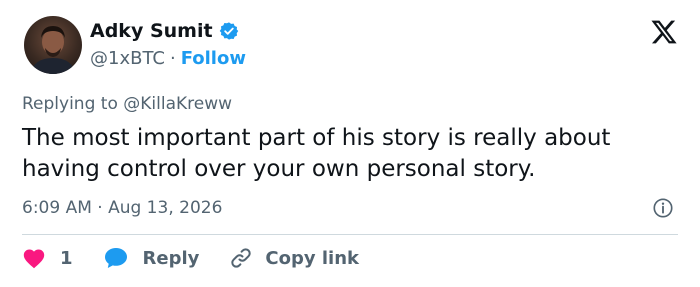  What do you see at coordinates (127, 58) in the screenshot?
I see `author-handle: @1xBTC` at bounding box center [127, 58].